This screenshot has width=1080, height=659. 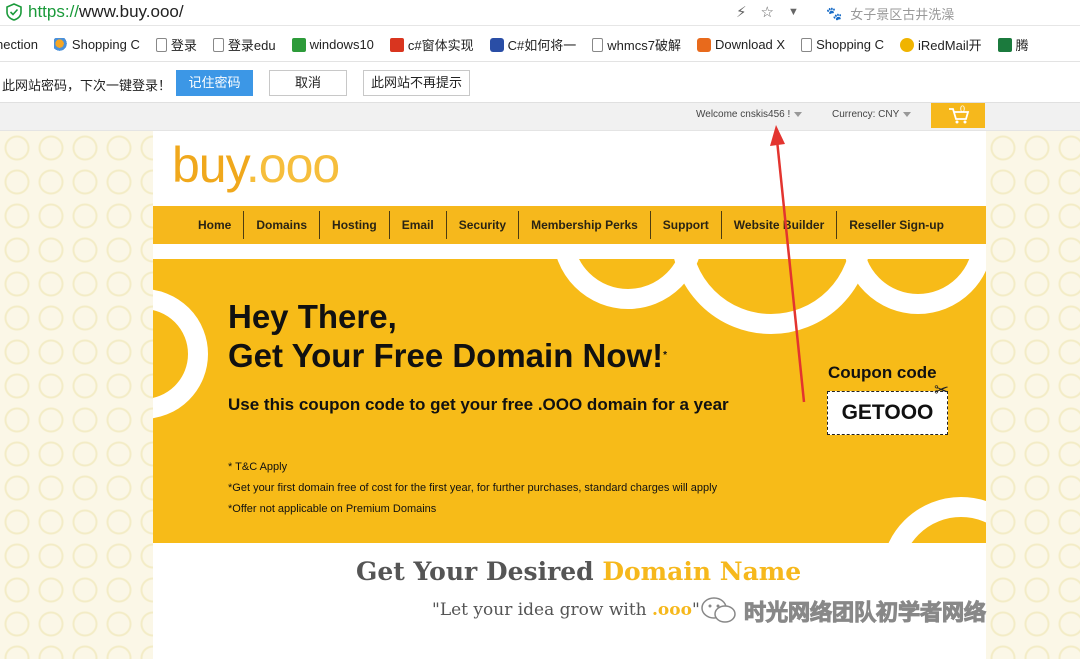 I want to click on search-box: 🐾 女子景区古井洗澡, so click(x=890, y=13).